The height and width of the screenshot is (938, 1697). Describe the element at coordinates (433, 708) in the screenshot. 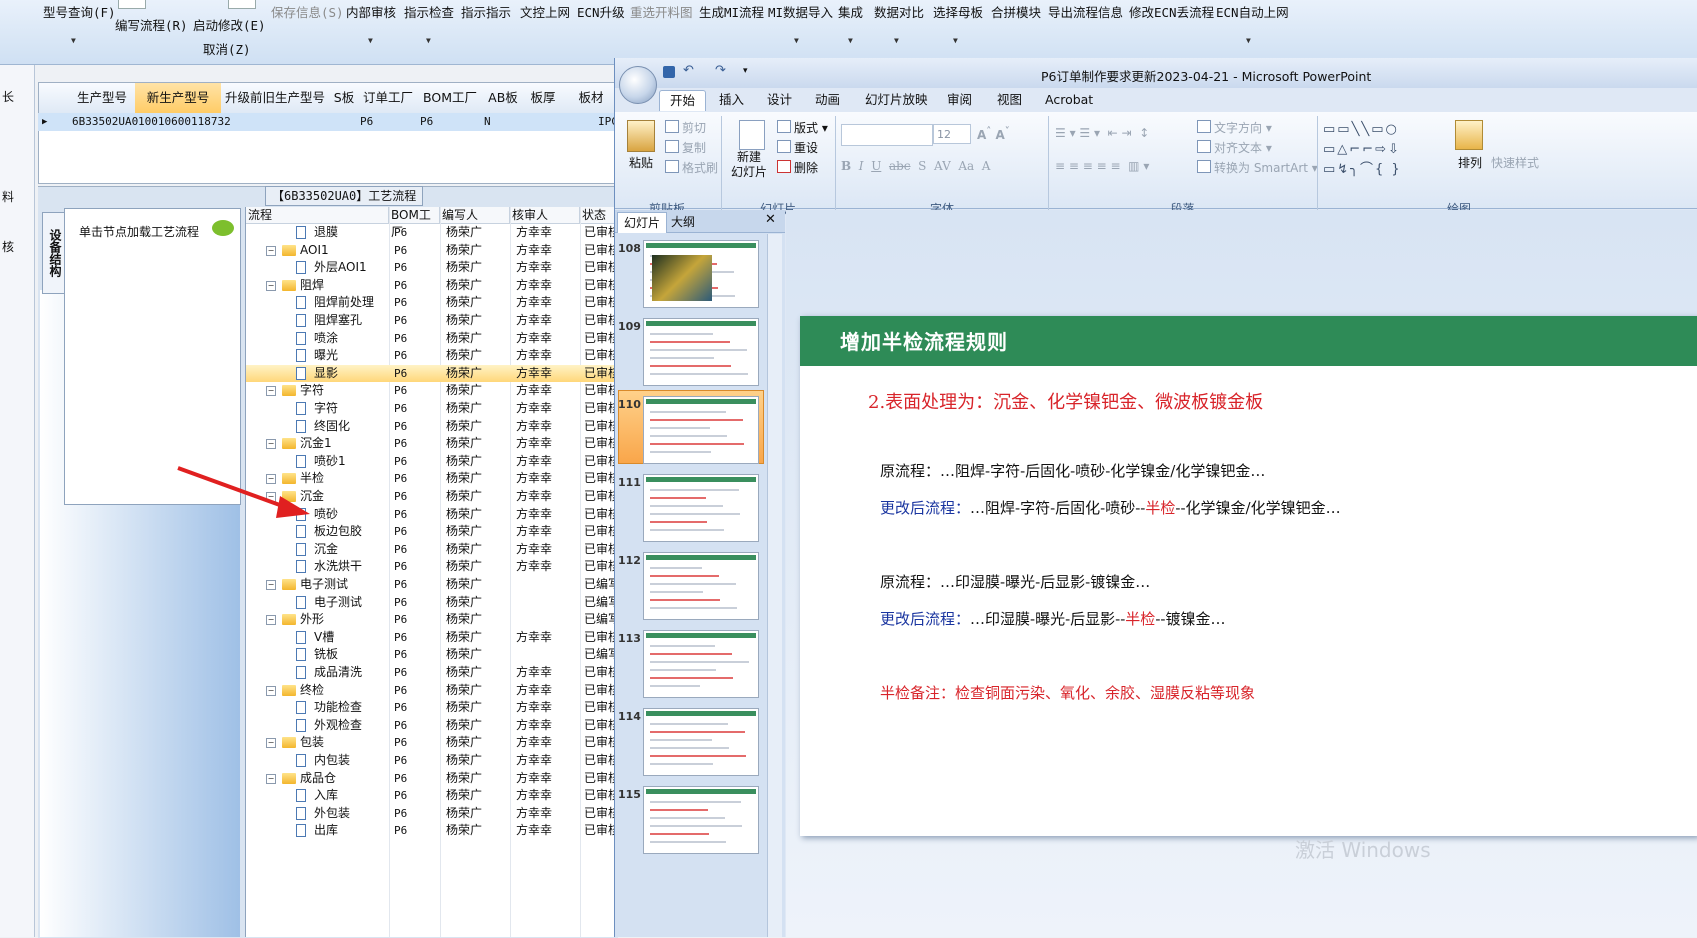

I see `tree-step-row: 功能检查 P6 杨荣广 方幸幸 已审核` at that location.